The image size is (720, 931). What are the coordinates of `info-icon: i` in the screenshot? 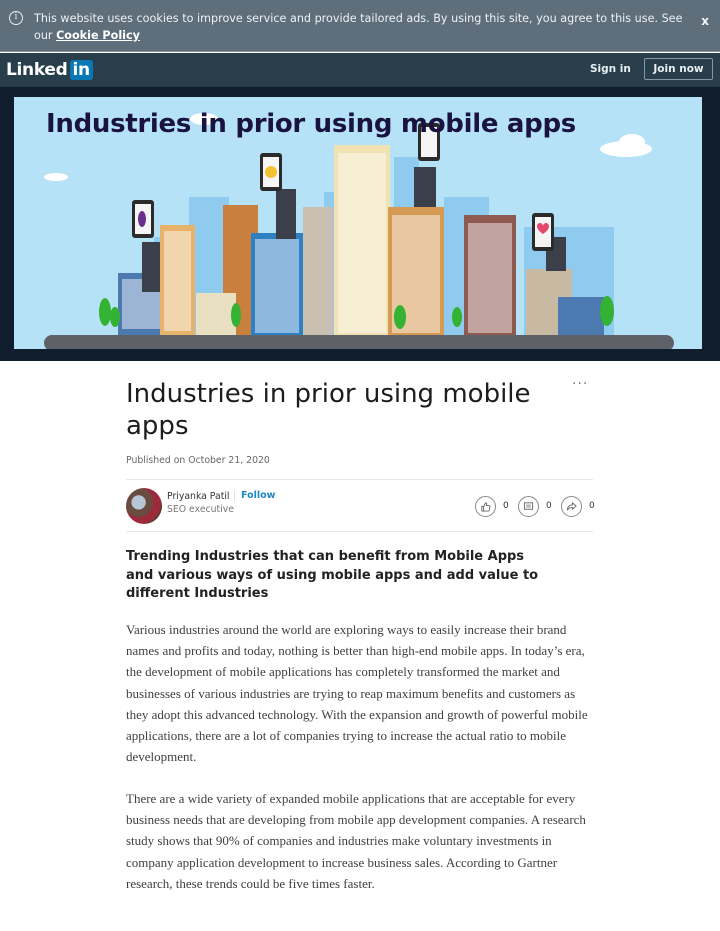 It's located at (16, 18).